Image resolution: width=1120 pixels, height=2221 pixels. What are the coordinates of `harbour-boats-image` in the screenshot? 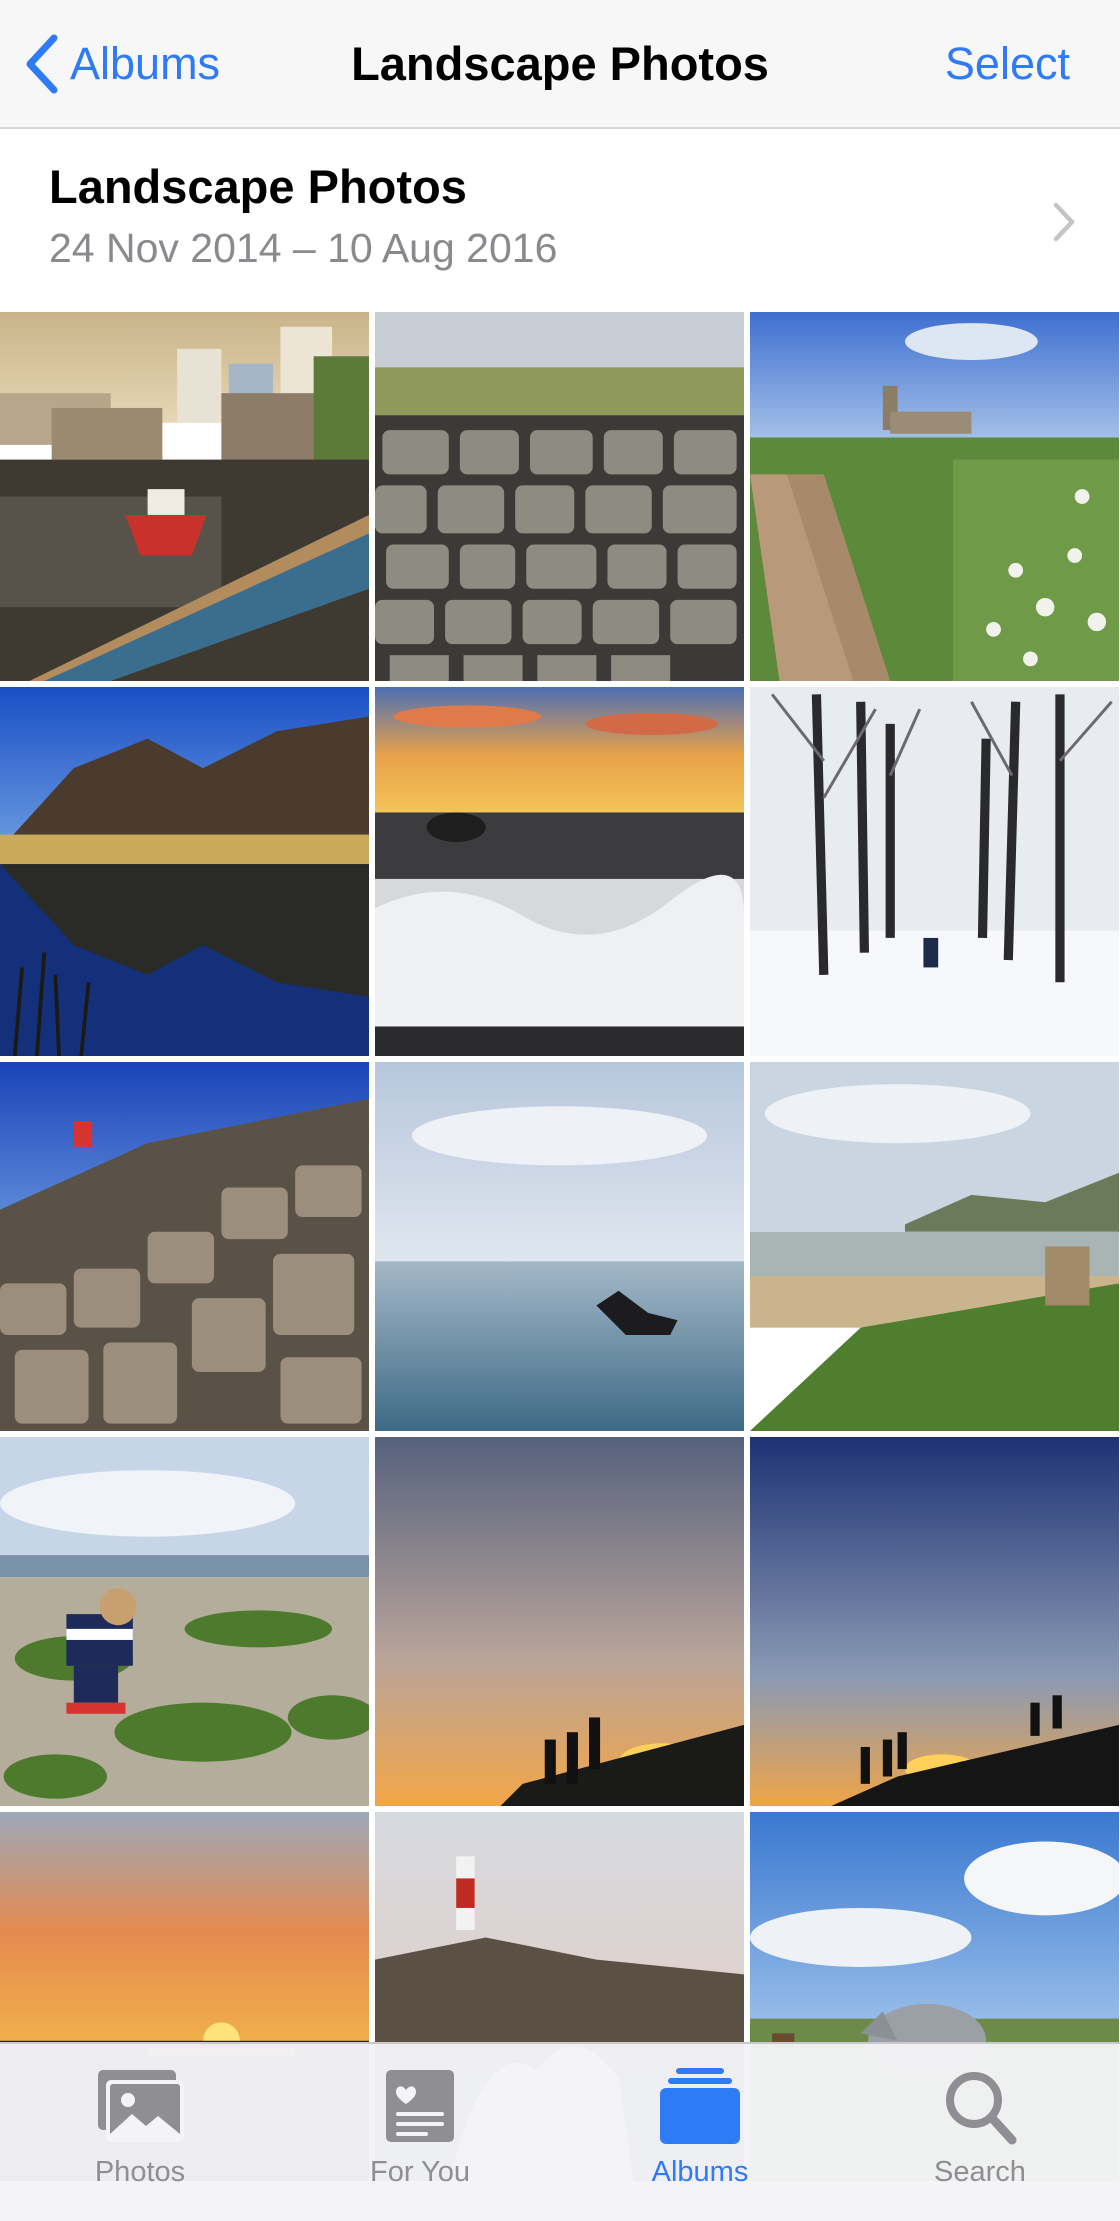 It's located at (184, 496).